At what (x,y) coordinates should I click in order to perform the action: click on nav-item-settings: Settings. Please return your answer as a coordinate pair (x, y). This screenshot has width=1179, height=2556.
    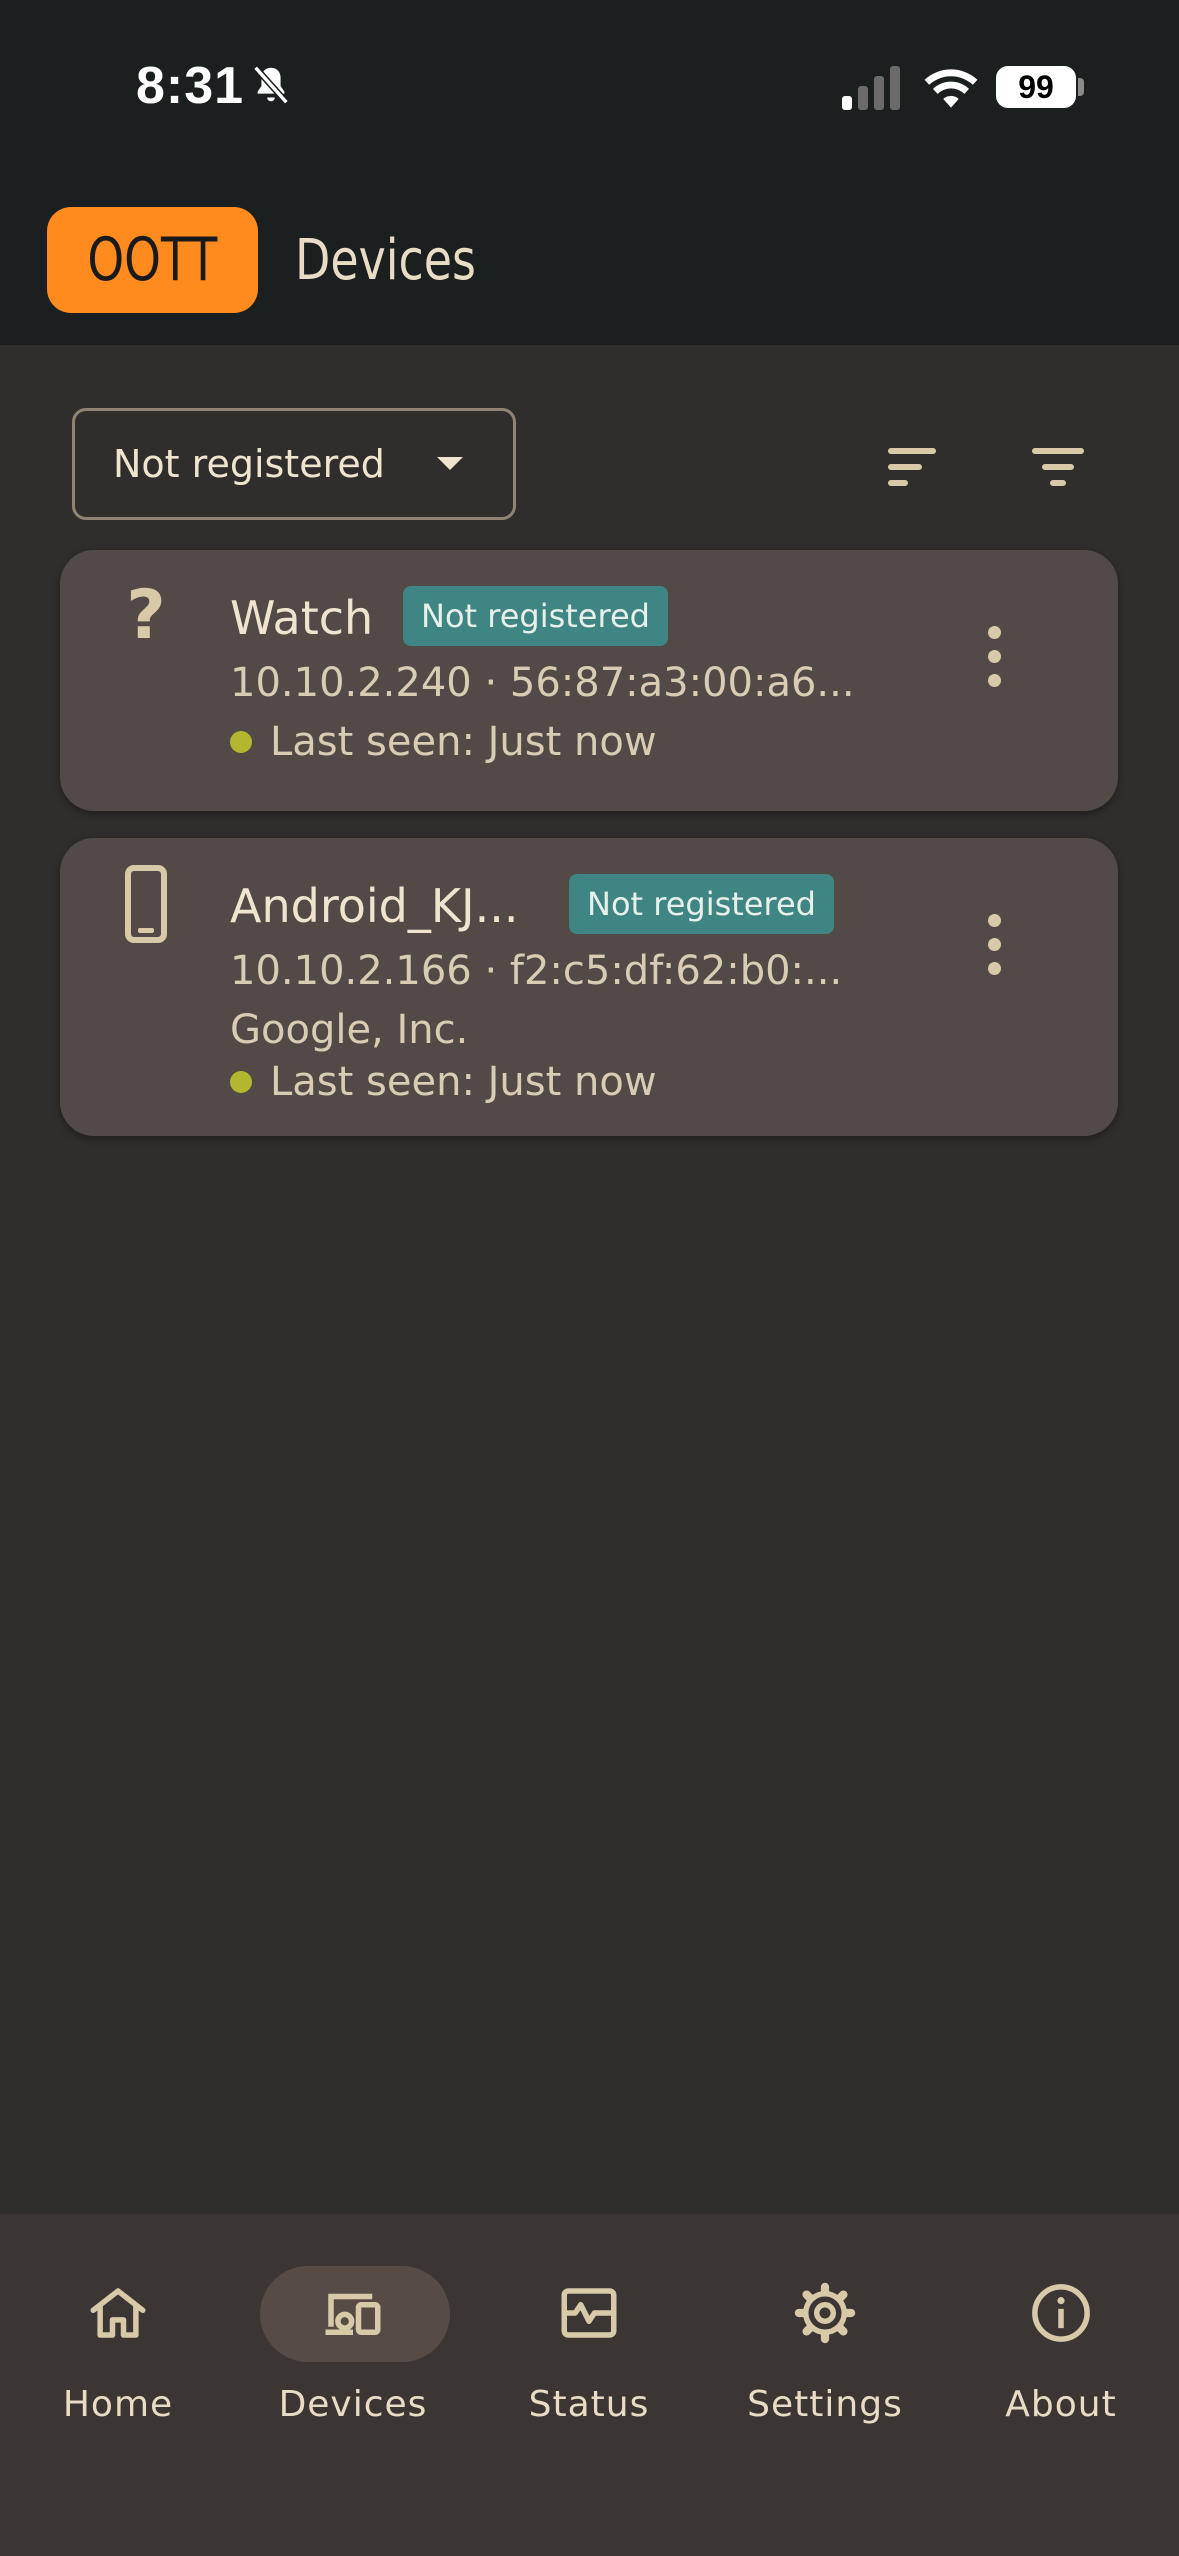
    Looking at the image, I should click on (825, 2349).